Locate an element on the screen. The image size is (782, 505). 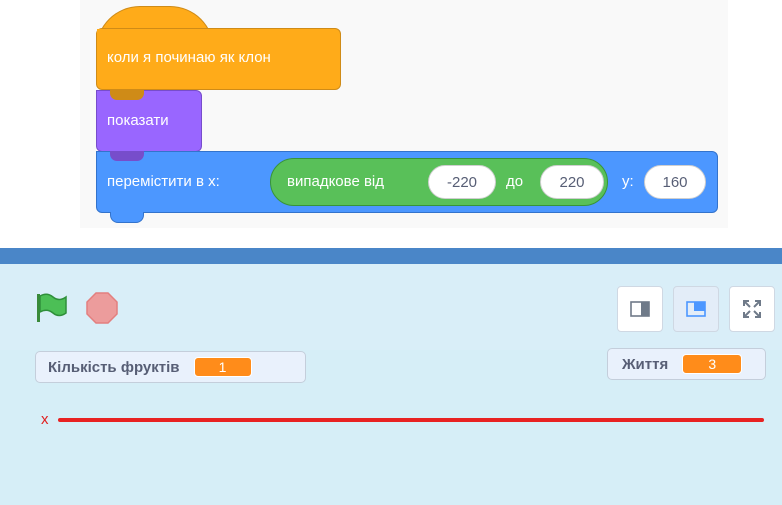
random-to-input: 220 is located at coordinates (572, 182).